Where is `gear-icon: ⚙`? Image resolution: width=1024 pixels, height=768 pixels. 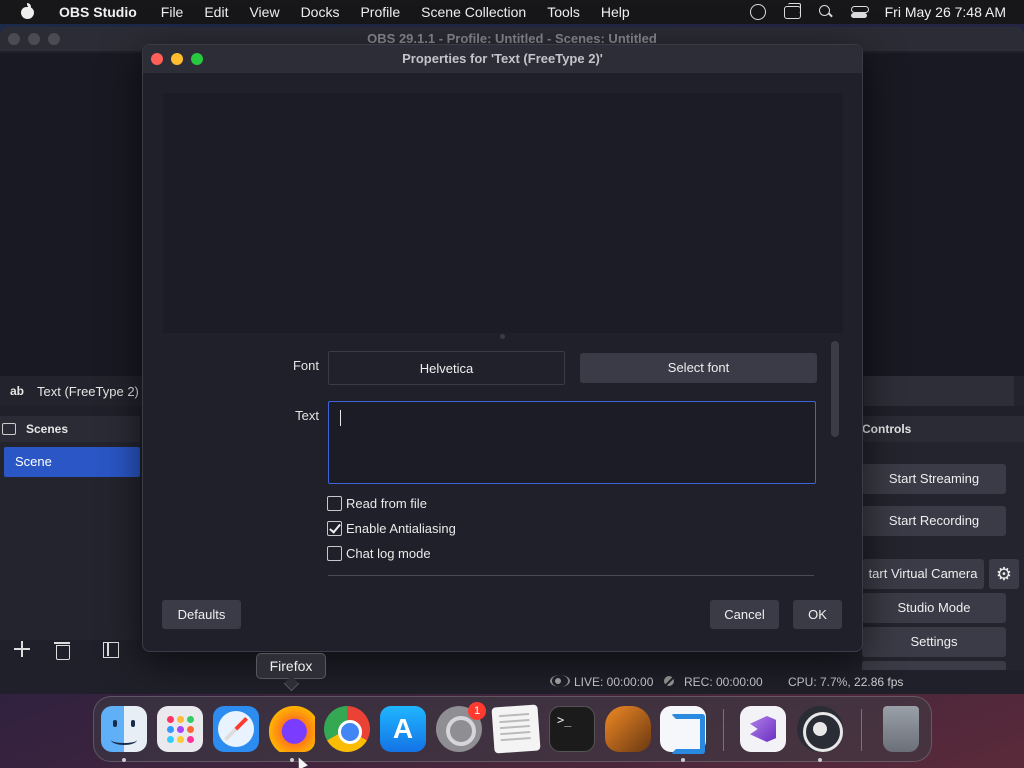
gear-icon: ⚙ is located at coordinates (1004, 574).